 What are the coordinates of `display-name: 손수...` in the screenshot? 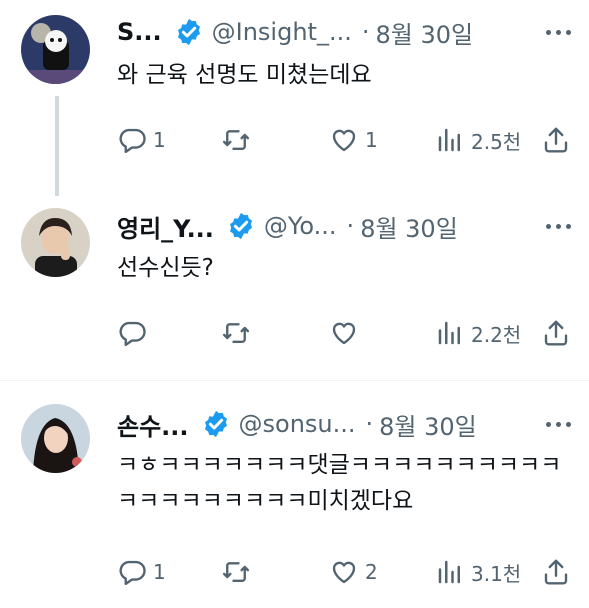 It's located at (153, 424).